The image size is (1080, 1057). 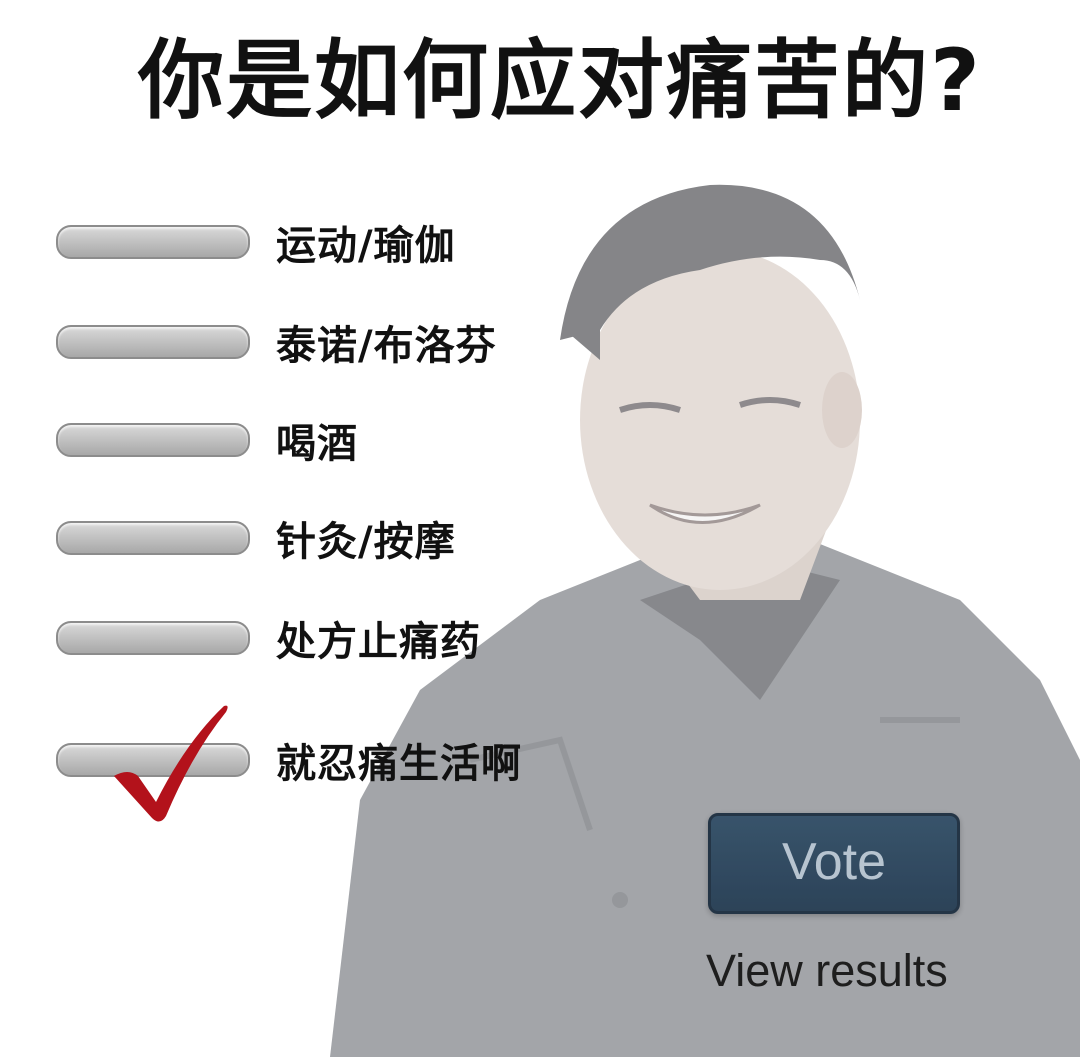 I want to click on option-label: 就忍痛生活啊, so click(x=399, y=764).